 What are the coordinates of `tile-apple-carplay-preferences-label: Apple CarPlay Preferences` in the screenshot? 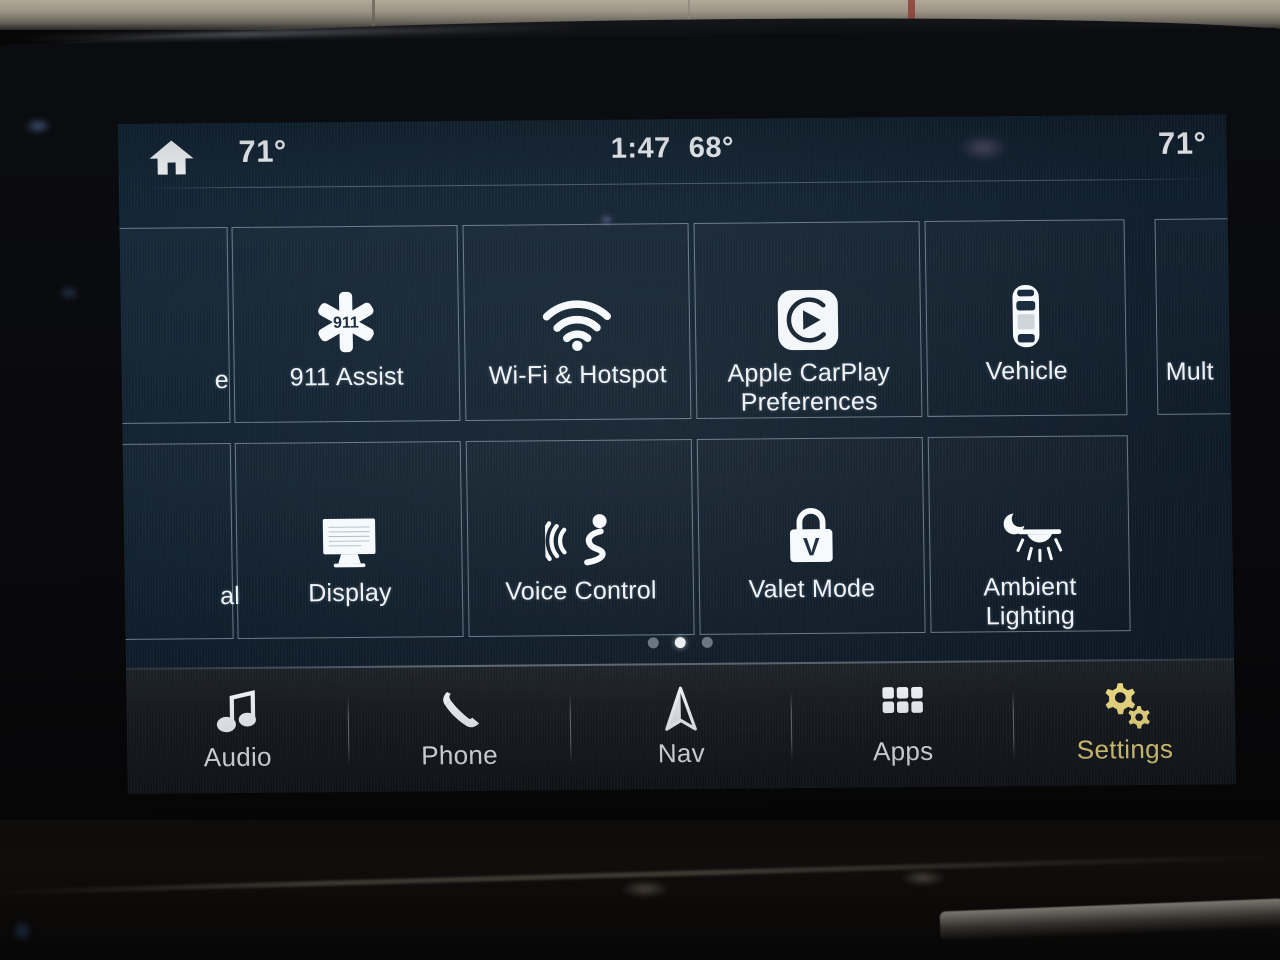 It's located at (809, 387).